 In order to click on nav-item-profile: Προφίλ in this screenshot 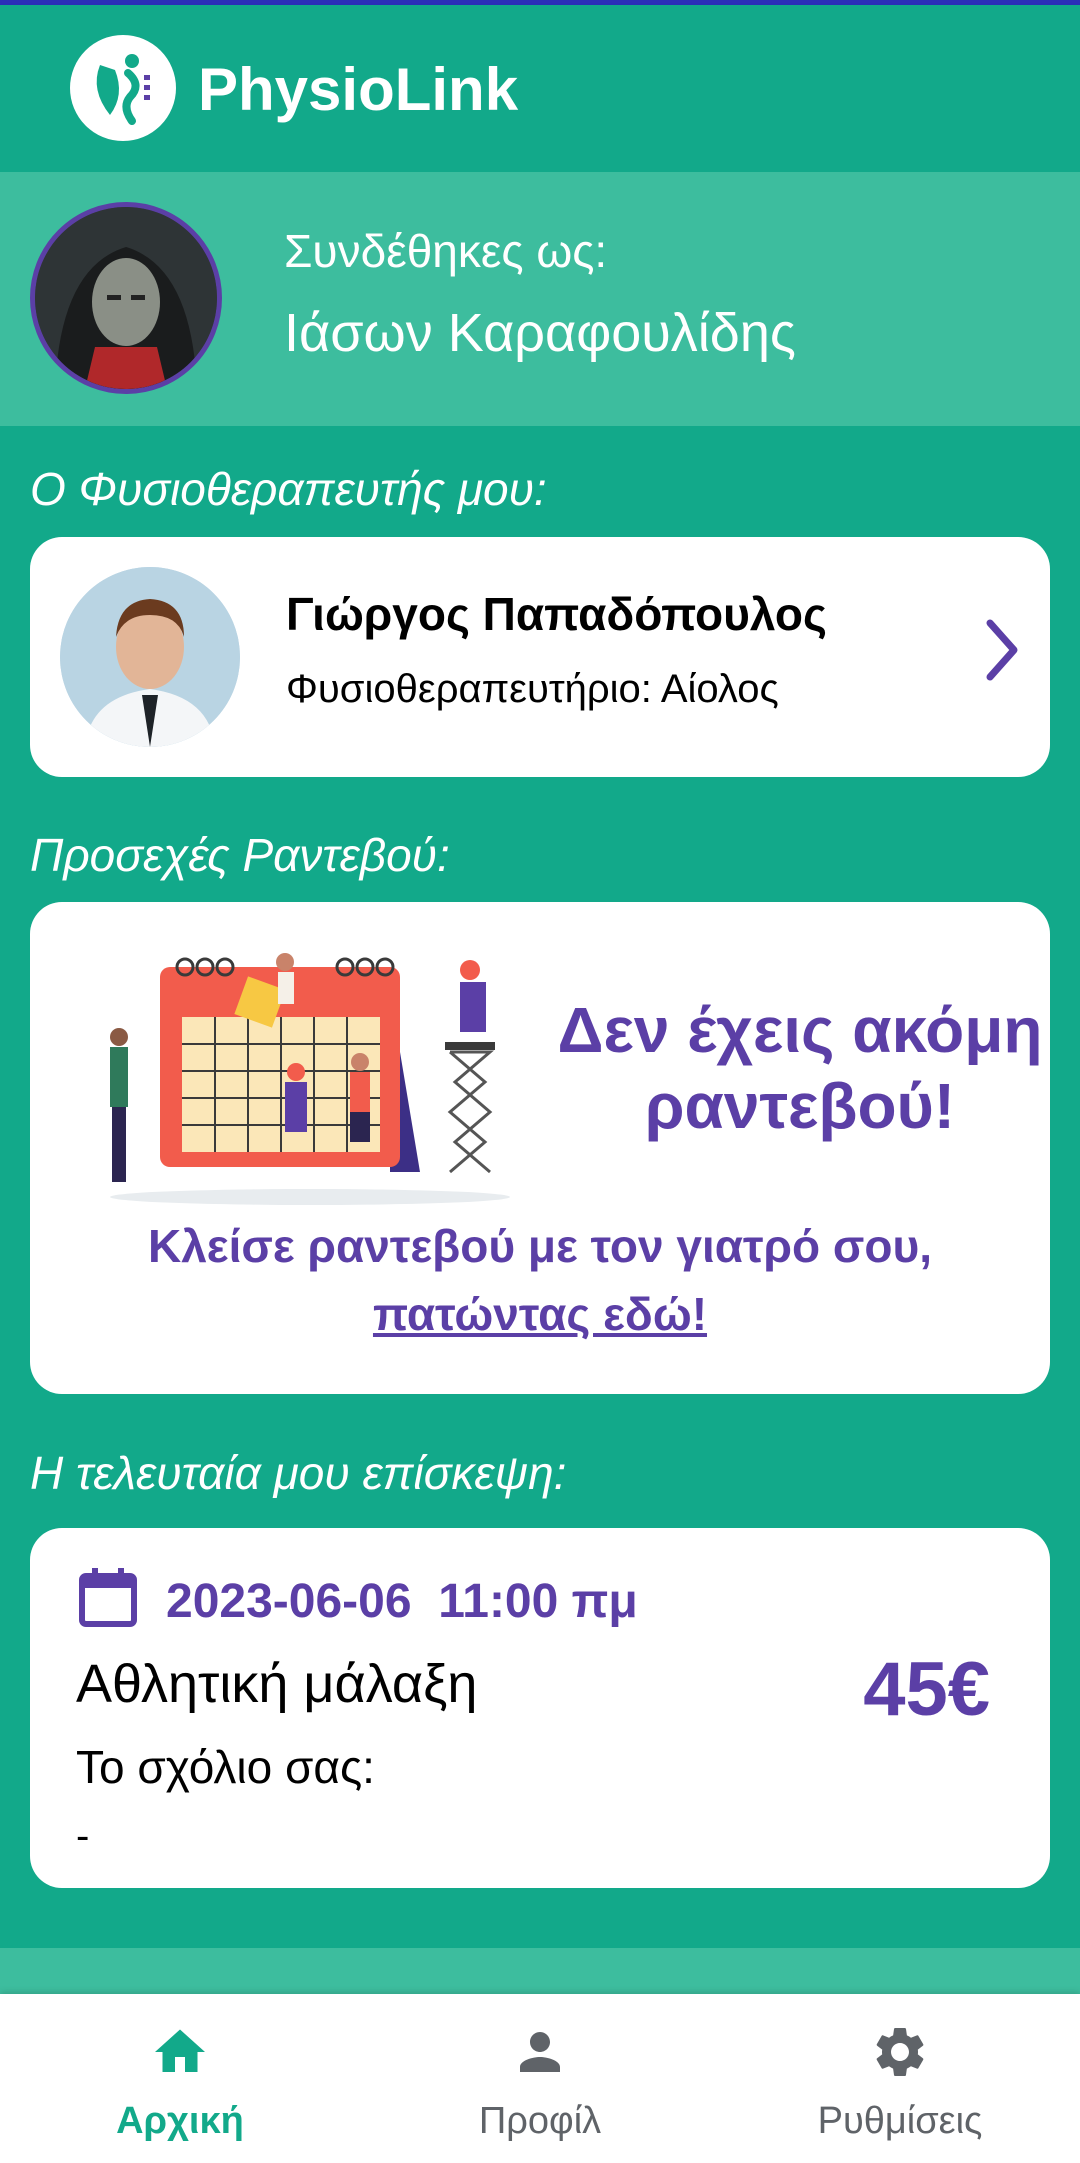, I will do `click(540, 2078)`.